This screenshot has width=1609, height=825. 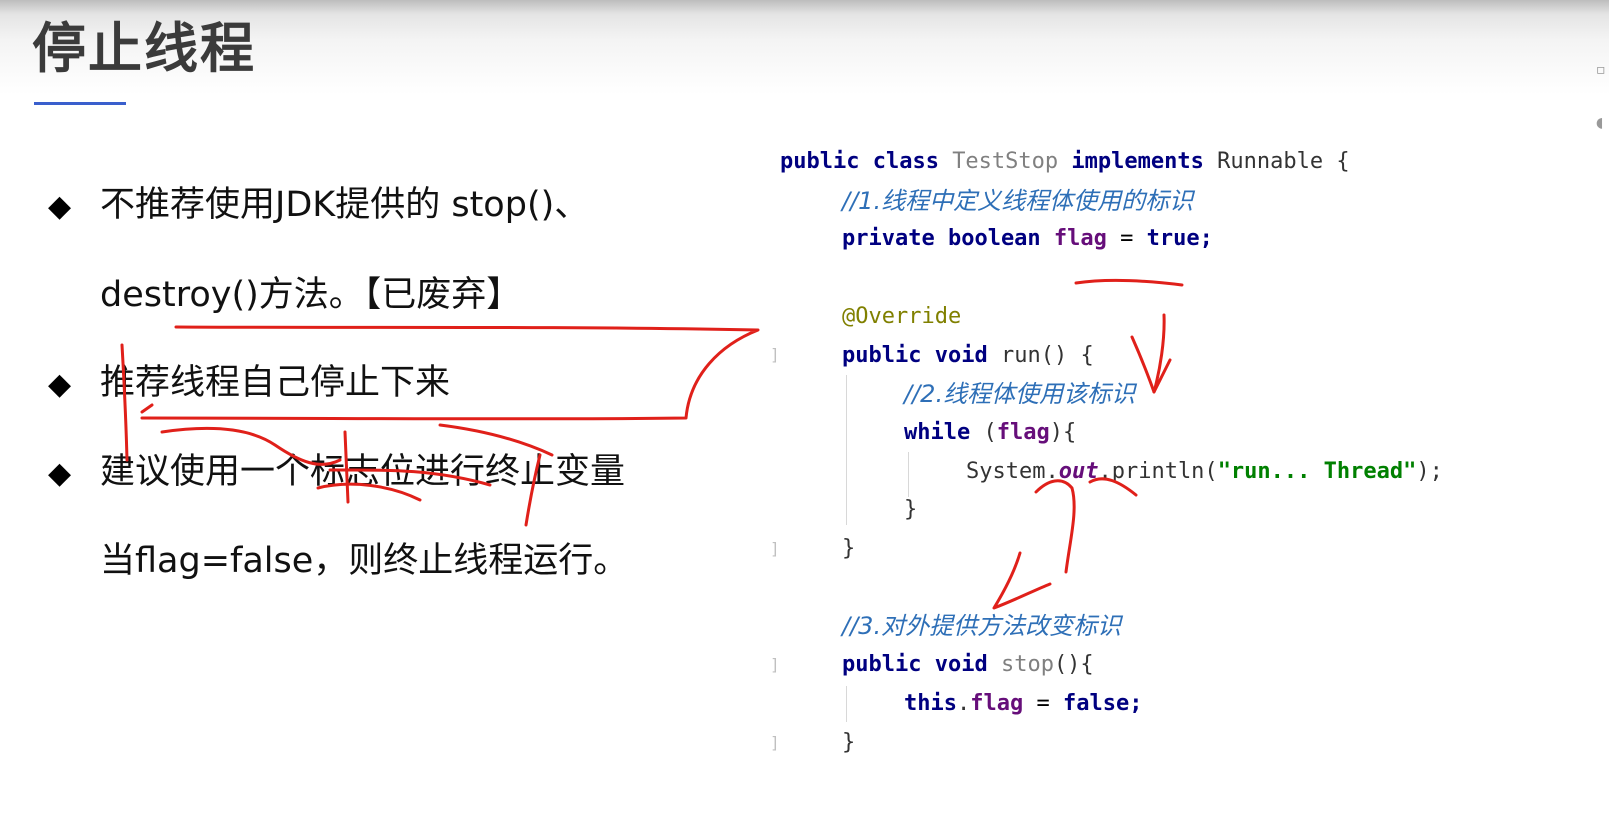 I want to click on pen-small-check, so click(x=147, y=408).